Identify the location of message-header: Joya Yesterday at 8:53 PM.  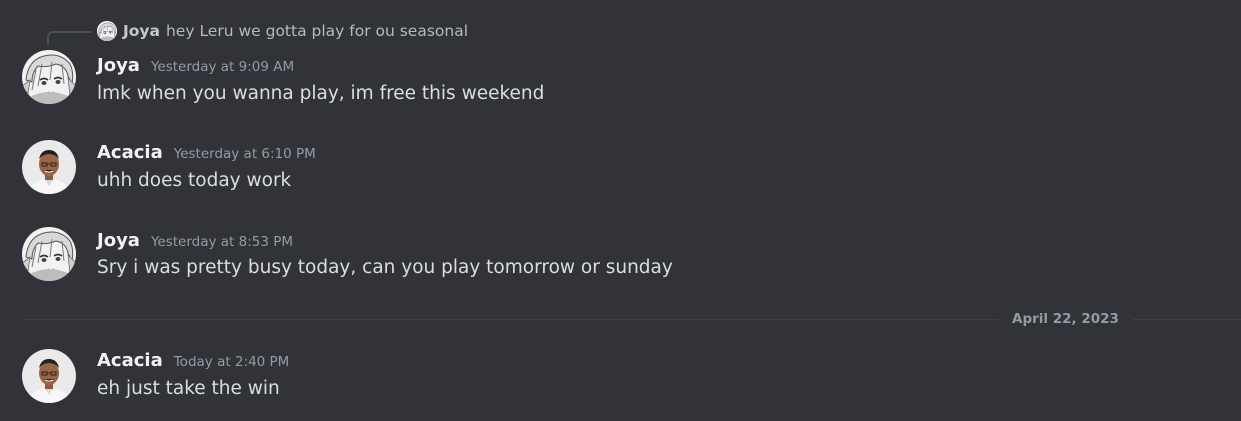
(195, 241).